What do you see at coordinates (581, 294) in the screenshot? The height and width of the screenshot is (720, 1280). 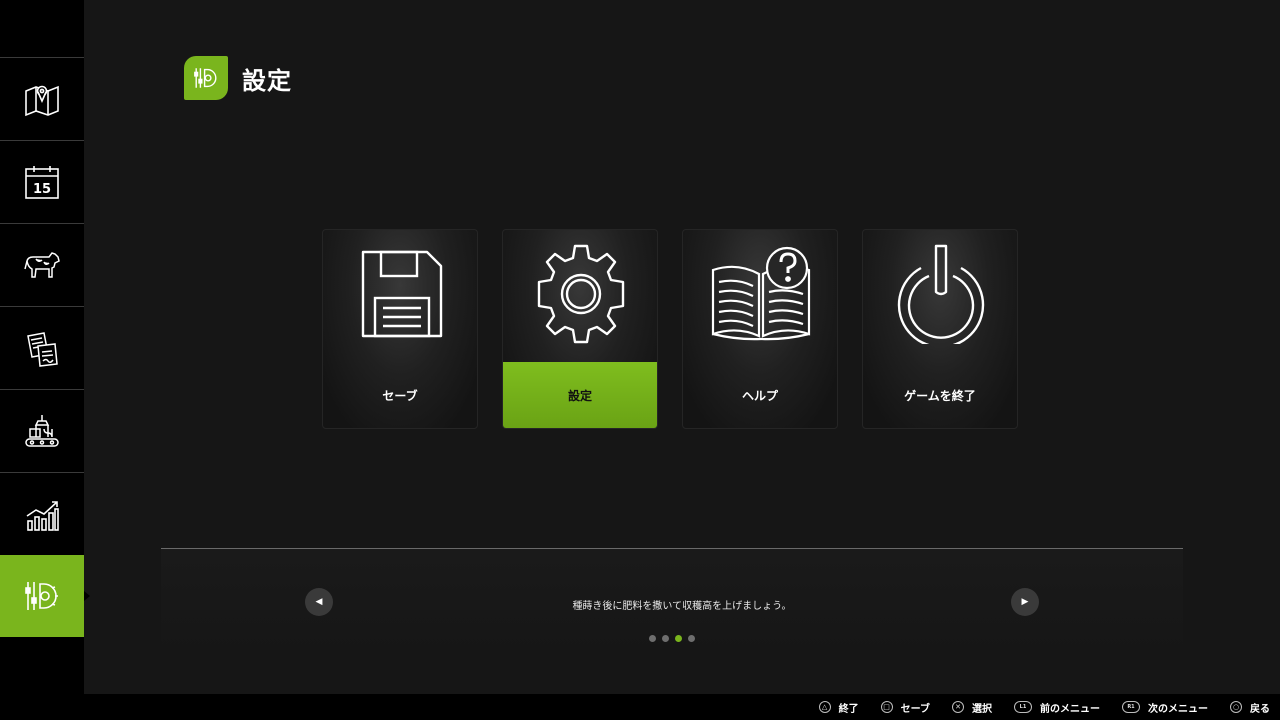 I see `gear-icon` at bounding box center [581, 294].